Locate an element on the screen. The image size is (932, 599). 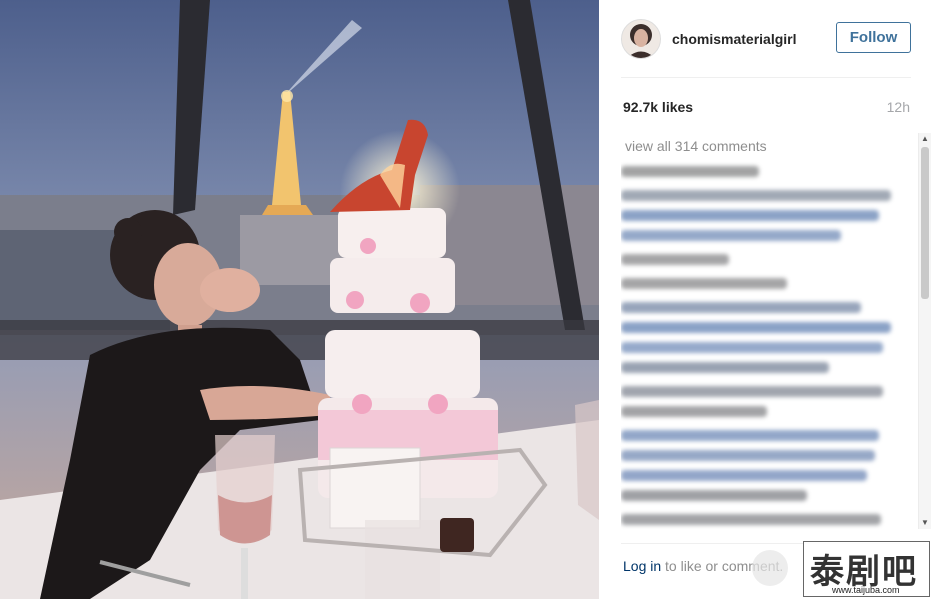
login-link: Log in is located at coordinates (642, 566).